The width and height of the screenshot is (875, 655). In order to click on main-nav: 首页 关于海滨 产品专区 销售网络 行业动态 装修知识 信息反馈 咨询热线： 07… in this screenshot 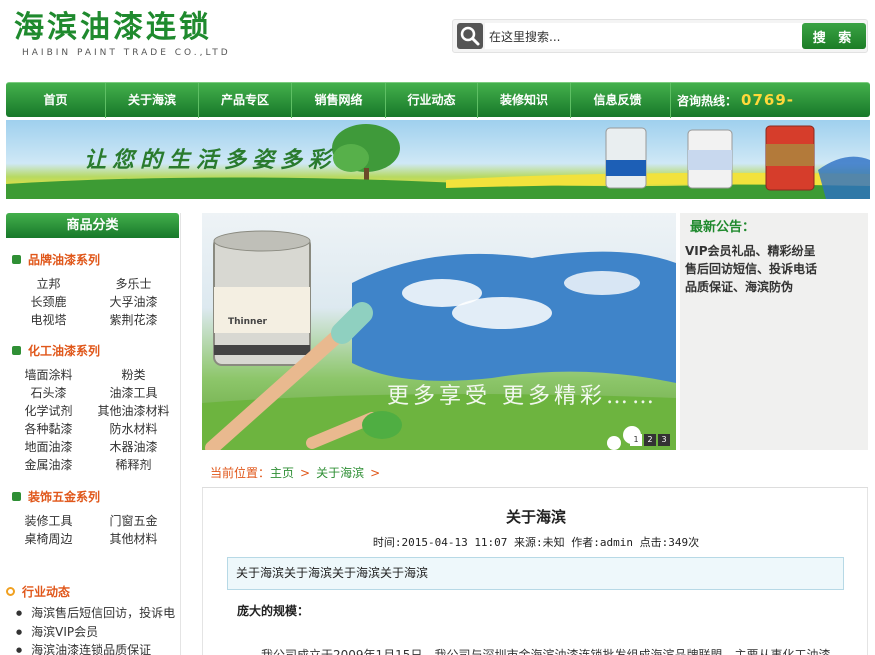, I will do `click(438, 113)`.